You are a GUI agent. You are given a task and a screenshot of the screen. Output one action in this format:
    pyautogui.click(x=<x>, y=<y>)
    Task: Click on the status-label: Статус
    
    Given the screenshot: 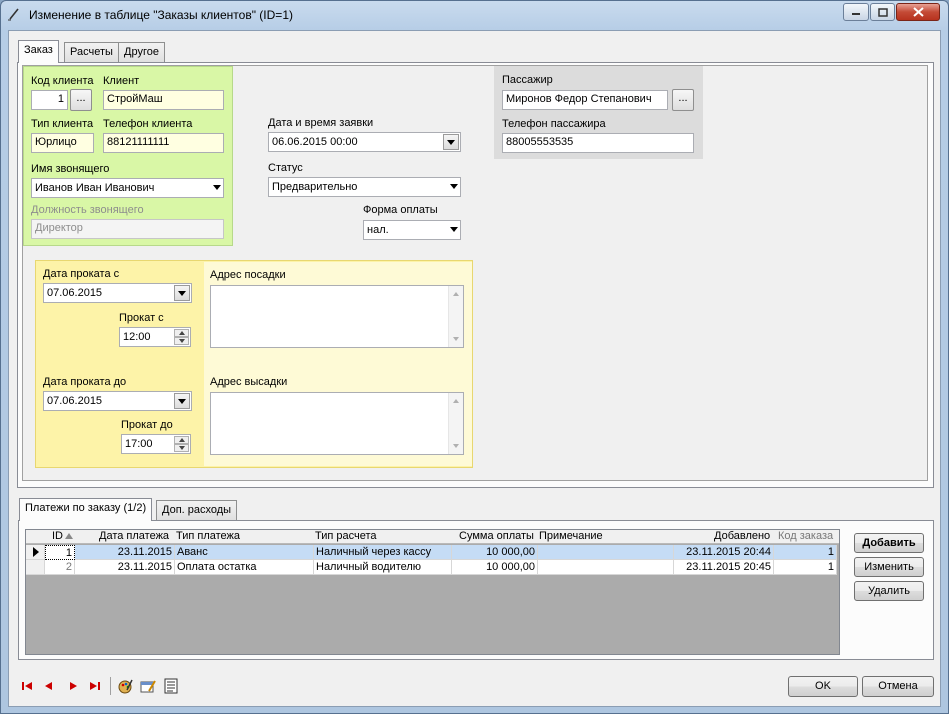 What is the action you would take?
    pyautogui.click(x=285, y=168)
    